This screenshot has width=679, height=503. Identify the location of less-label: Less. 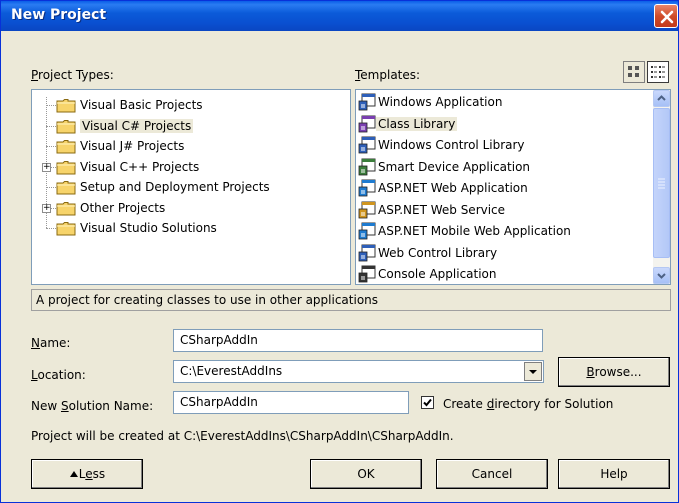
(92, 474).